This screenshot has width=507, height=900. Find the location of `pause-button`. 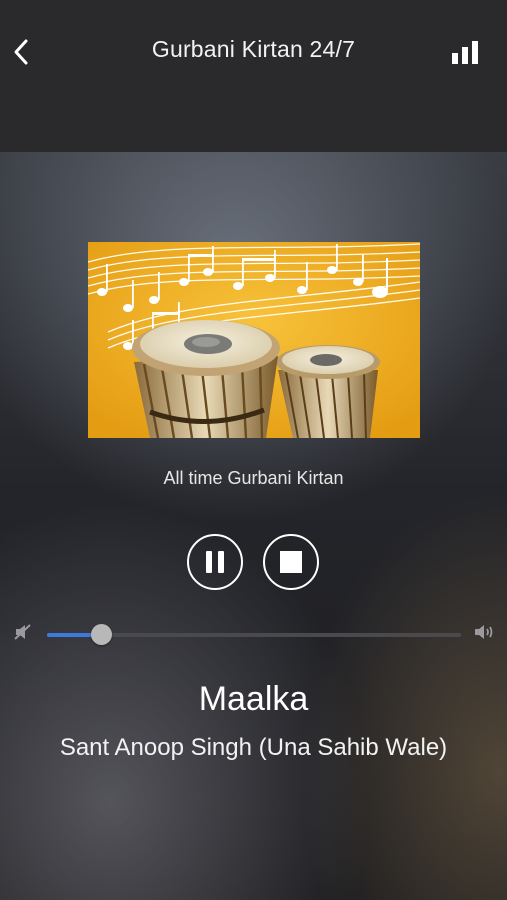

pause-button is located at coordinates (215, 562).